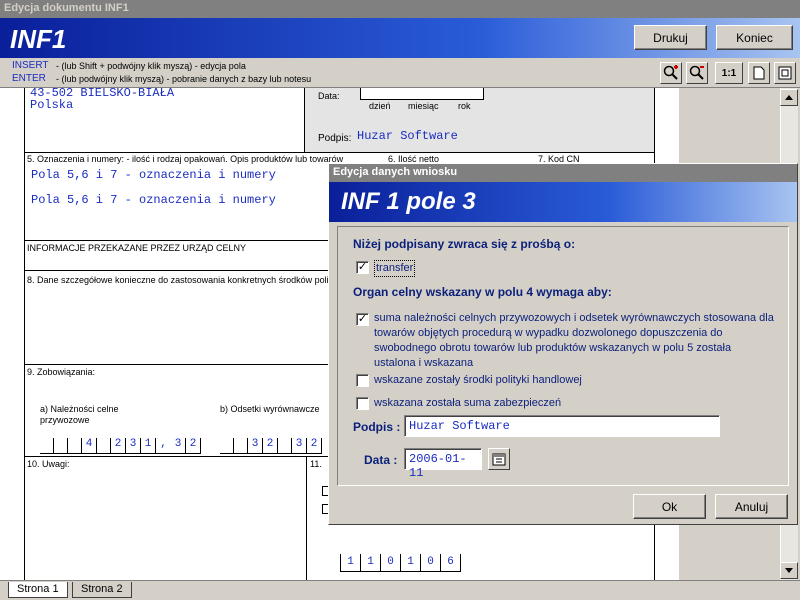 The image size is (800, 600). What do you see at coordinates (751, 506) in the screenshot?
I see `cancel-button: Anuluj` at bounding box center [751, 506].